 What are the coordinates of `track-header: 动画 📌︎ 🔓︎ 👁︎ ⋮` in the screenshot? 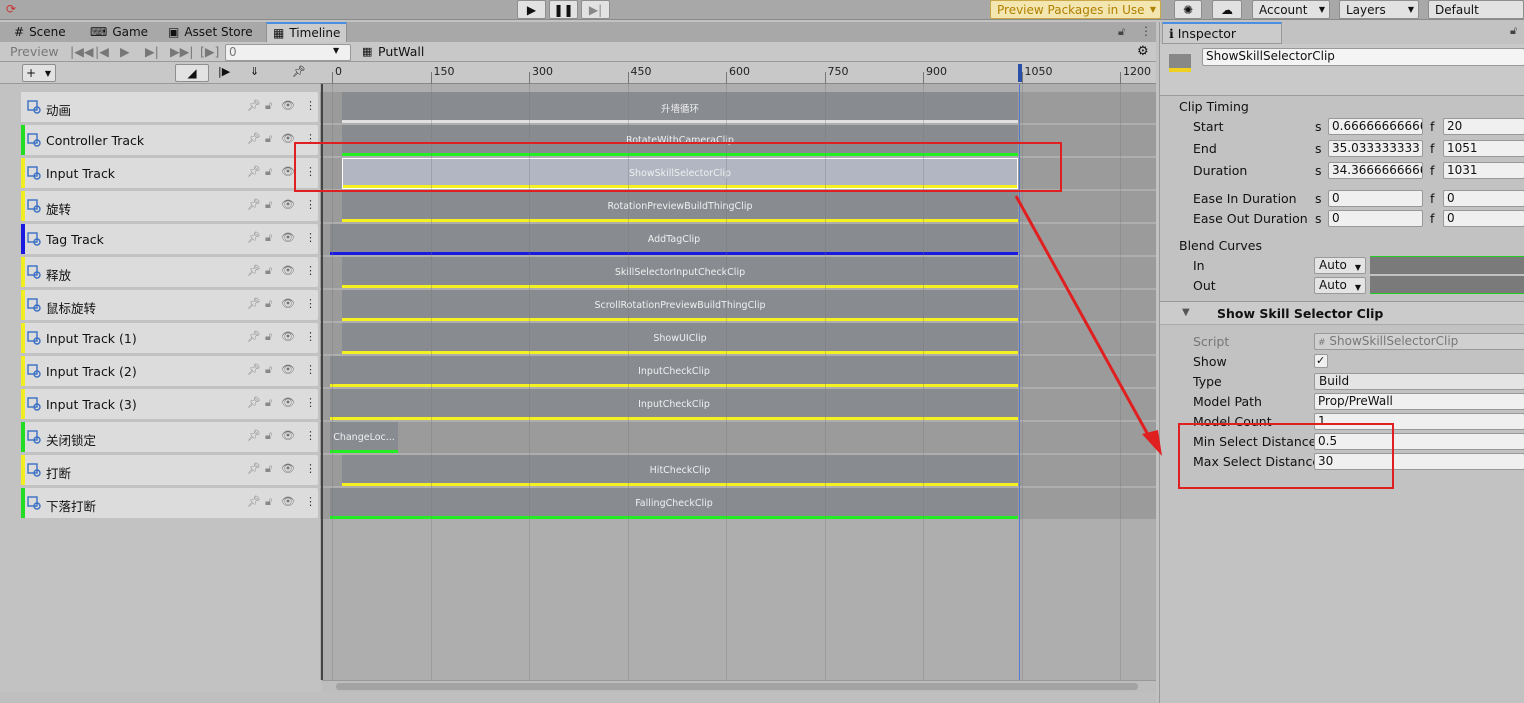 It's located at (169, 107).